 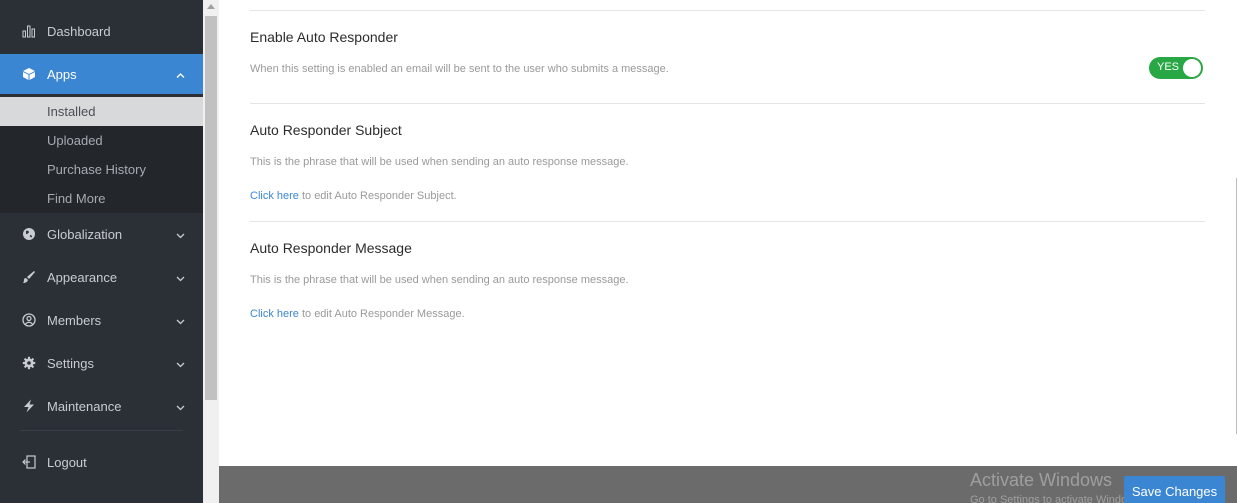 I want to click on sidebar-item-maintenance: Maintenance, so click(x=101, y=406).